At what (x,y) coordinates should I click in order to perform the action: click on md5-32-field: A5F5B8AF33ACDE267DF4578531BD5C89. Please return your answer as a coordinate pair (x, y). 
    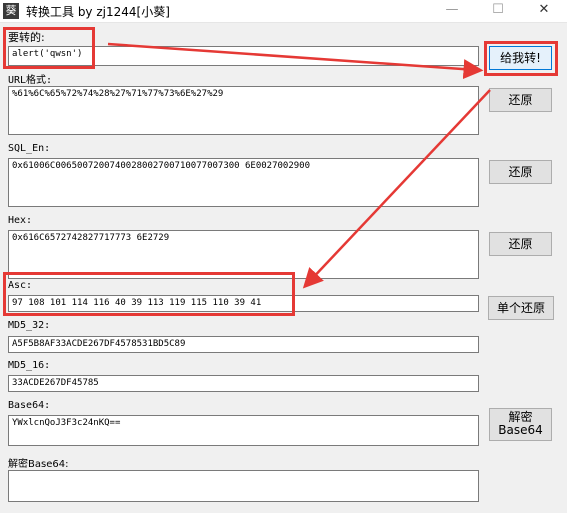
    Looking at the image, I should click on (243, 344).